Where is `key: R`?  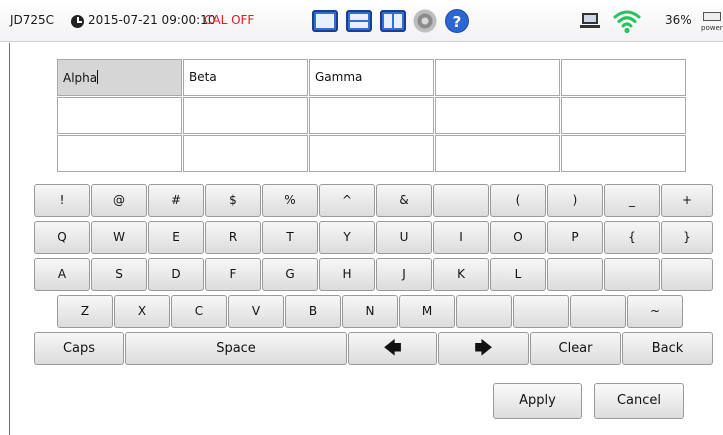
key: R is located at coordinates (233, 237).